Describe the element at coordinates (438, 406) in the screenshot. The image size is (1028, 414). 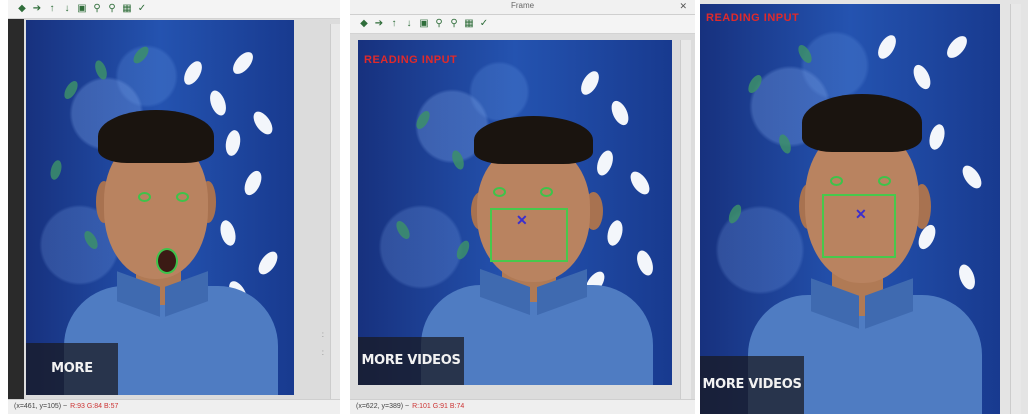
I see `pixel-value: R:101 G:91 B:74` at that location.